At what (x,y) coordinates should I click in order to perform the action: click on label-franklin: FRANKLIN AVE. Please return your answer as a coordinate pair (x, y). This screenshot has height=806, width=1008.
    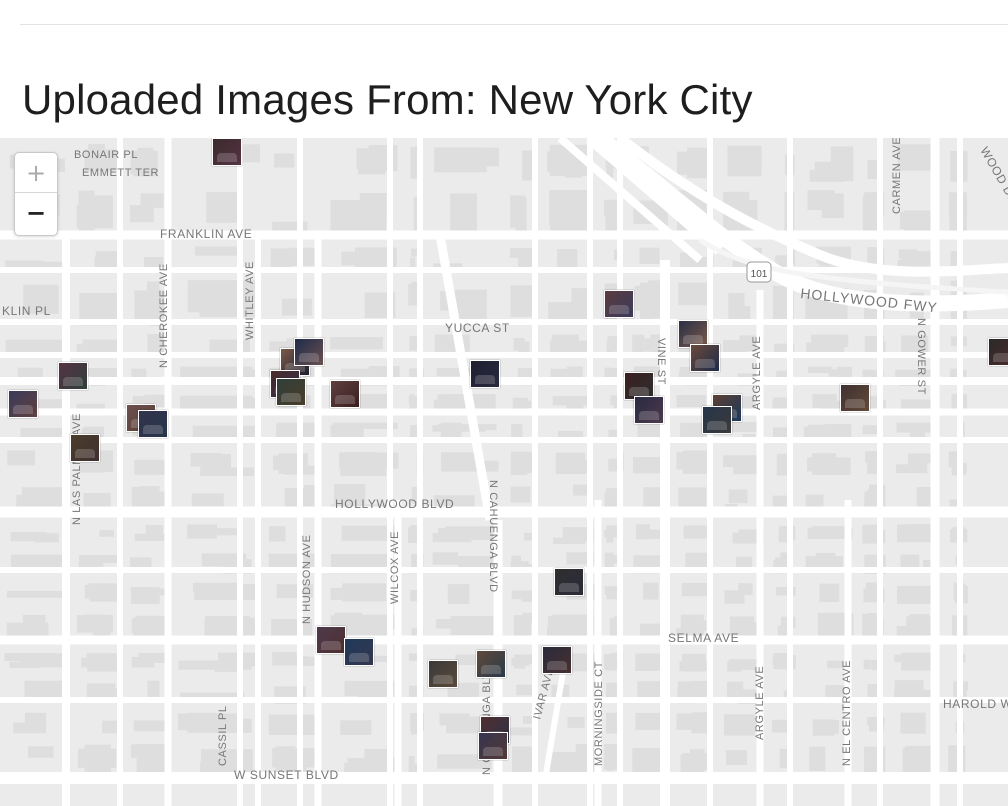
    Looking at the image, I should click on (206, 234).